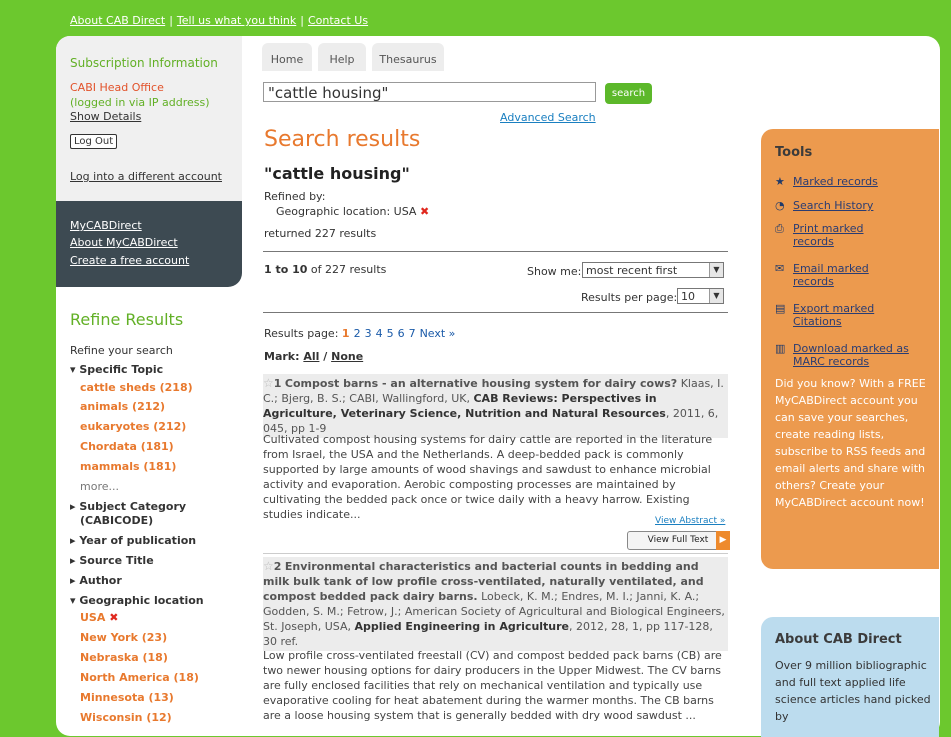  I want to click on facet-item: North America (18), so click(139, 677).